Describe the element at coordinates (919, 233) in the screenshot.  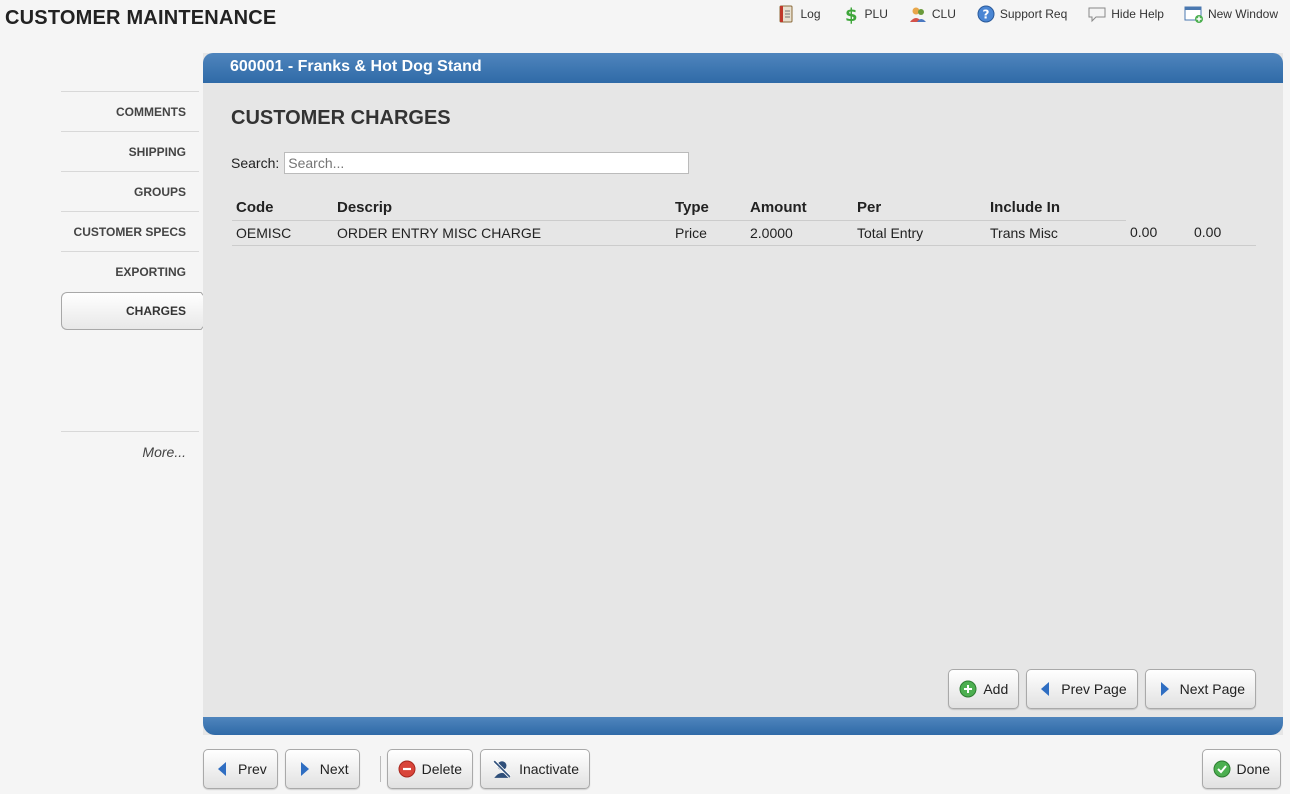
I see `cell-per: Total Entry` at that location.